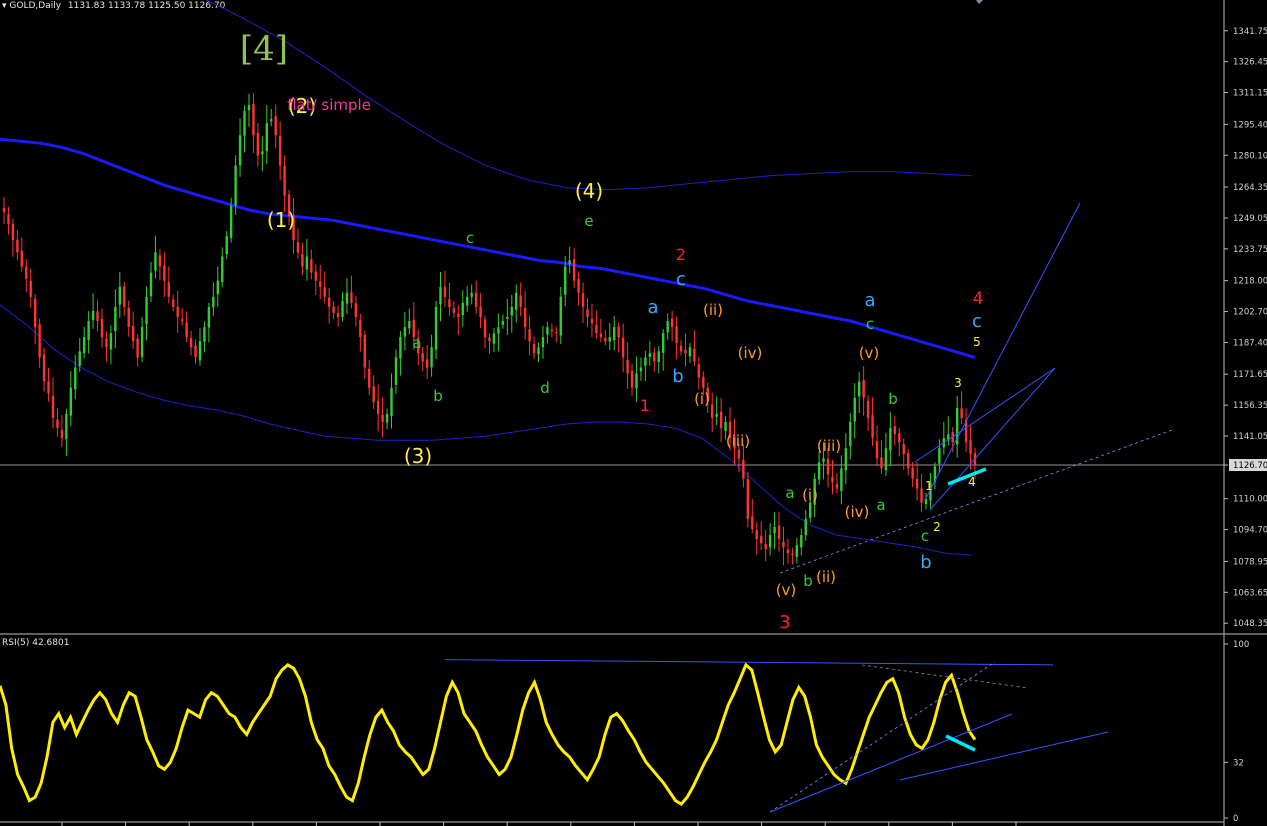  What do you see at coordinates (786, 590) in the screenshot?
I see `wave-label: (v)` at bounding box center [786, 590].